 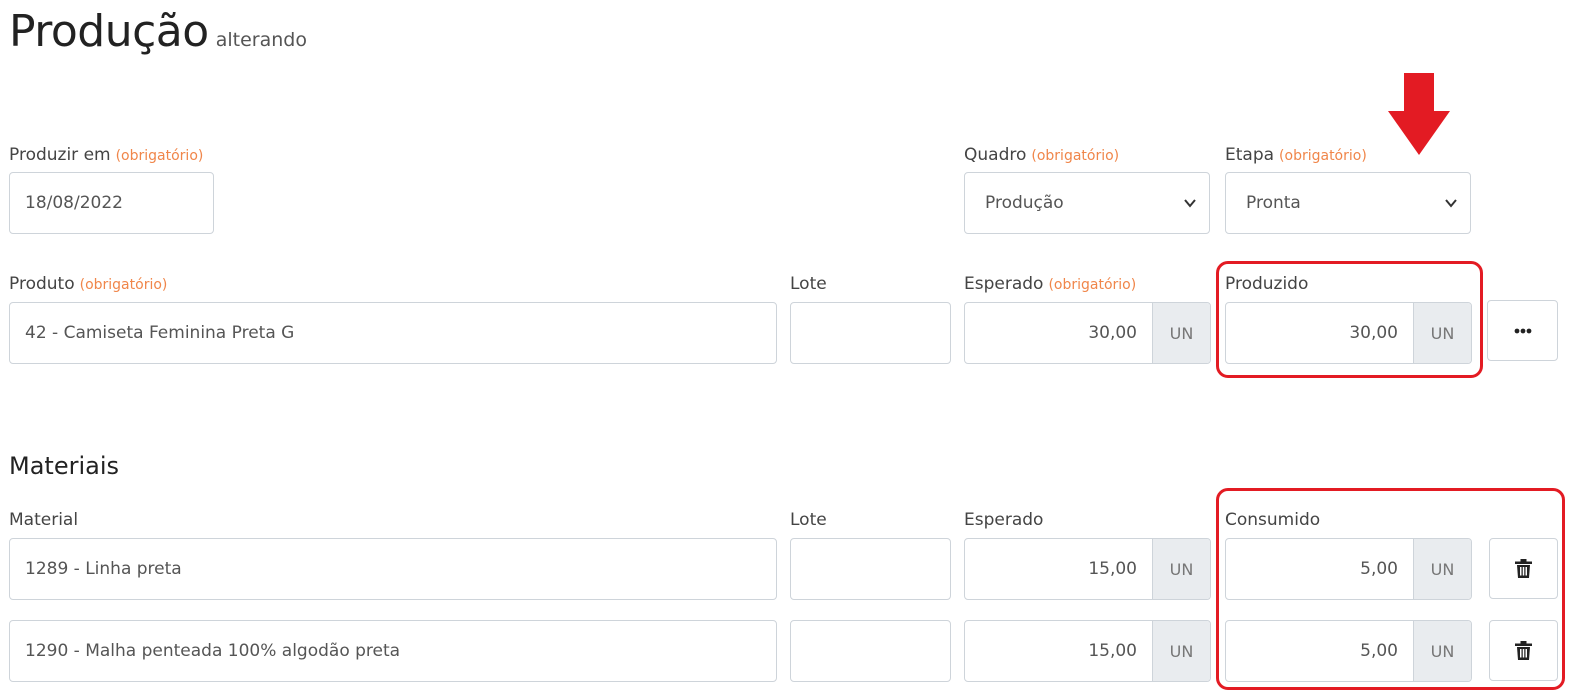 I want to click on produto-label: Produto (obrigatório), so click(x=88, y=284).